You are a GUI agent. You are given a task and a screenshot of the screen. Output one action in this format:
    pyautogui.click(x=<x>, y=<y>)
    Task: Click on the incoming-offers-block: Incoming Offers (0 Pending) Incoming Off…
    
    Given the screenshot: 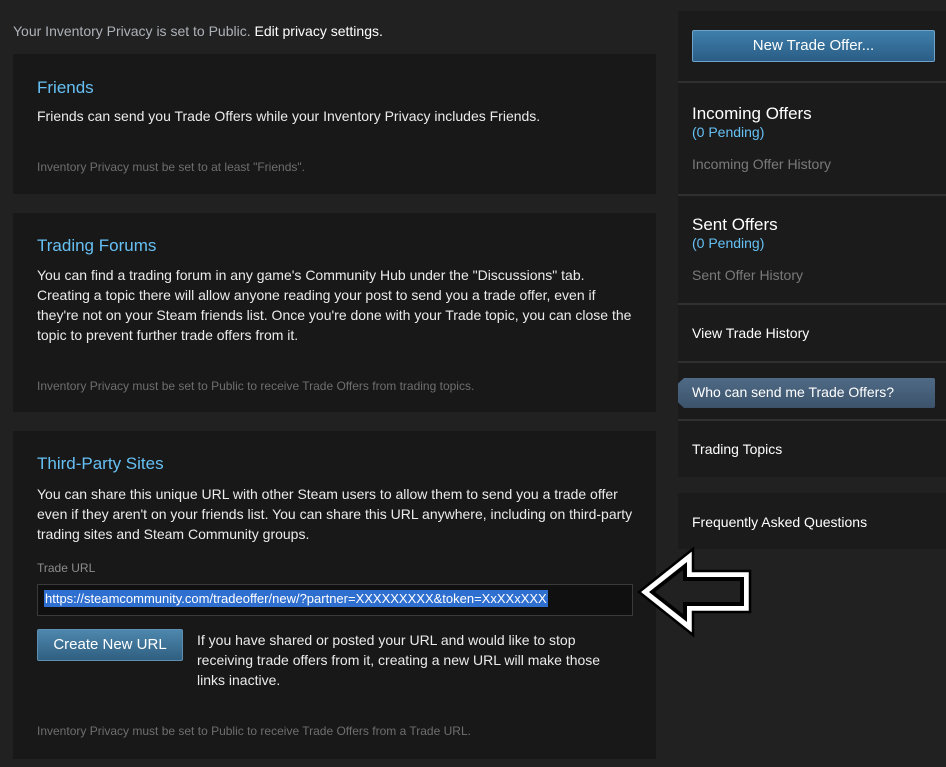 What is the action you would take?
    pyautogui.click(x=812, y=138)
    